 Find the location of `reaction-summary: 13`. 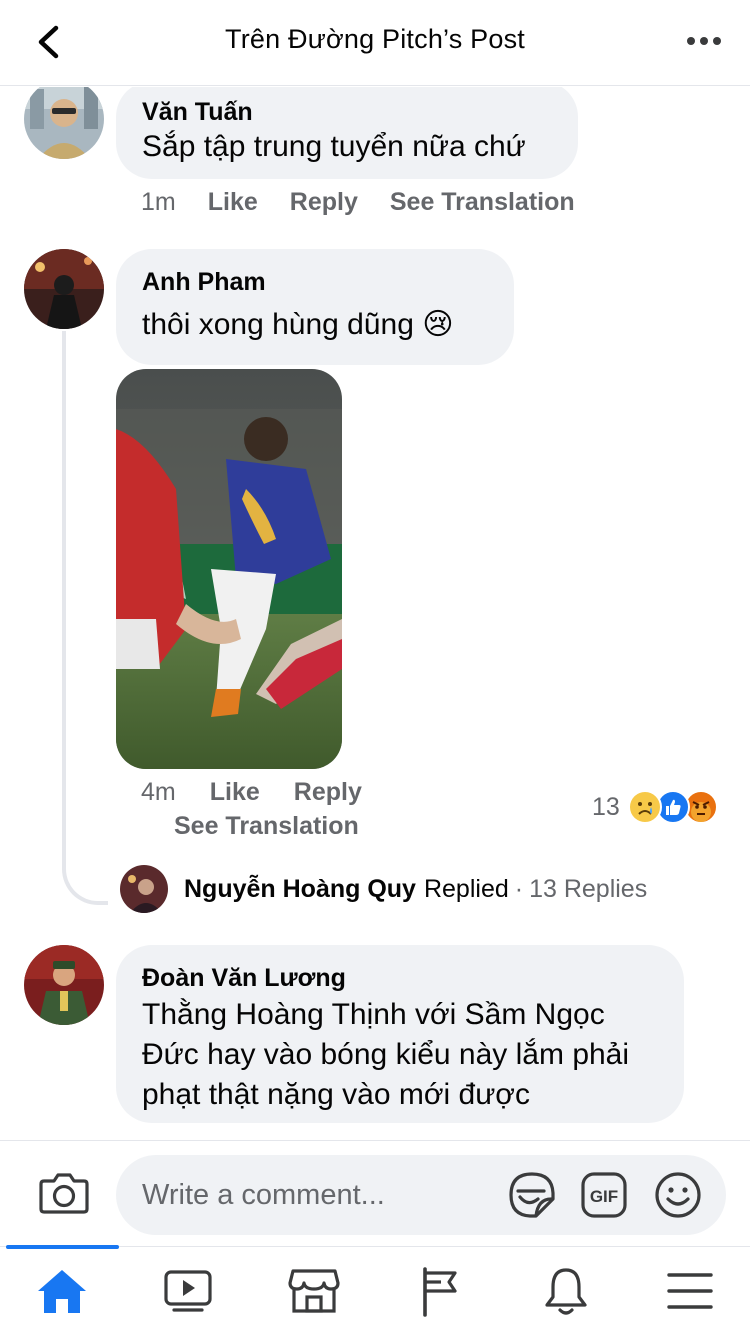

reaction-summary: 13 is located at coordinates (655, 807).